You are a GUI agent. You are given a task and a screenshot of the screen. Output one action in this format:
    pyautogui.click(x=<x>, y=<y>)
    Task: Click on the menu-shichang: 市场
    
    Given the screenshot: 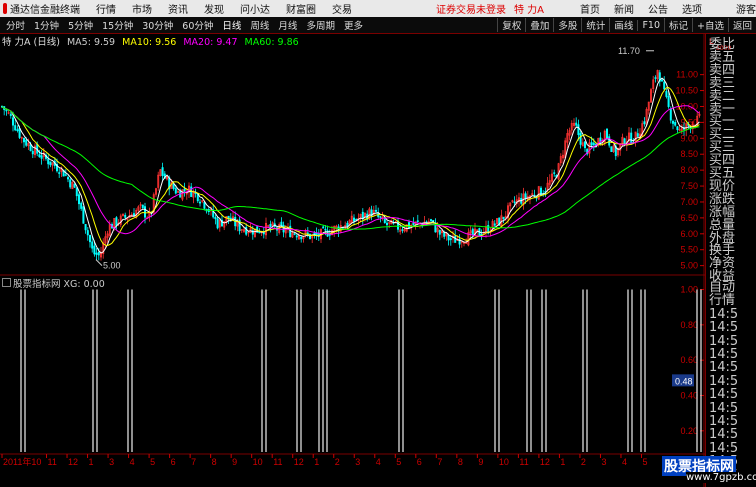 What is the action you would take?
    pyautogui.click(x=142, y=8)
    